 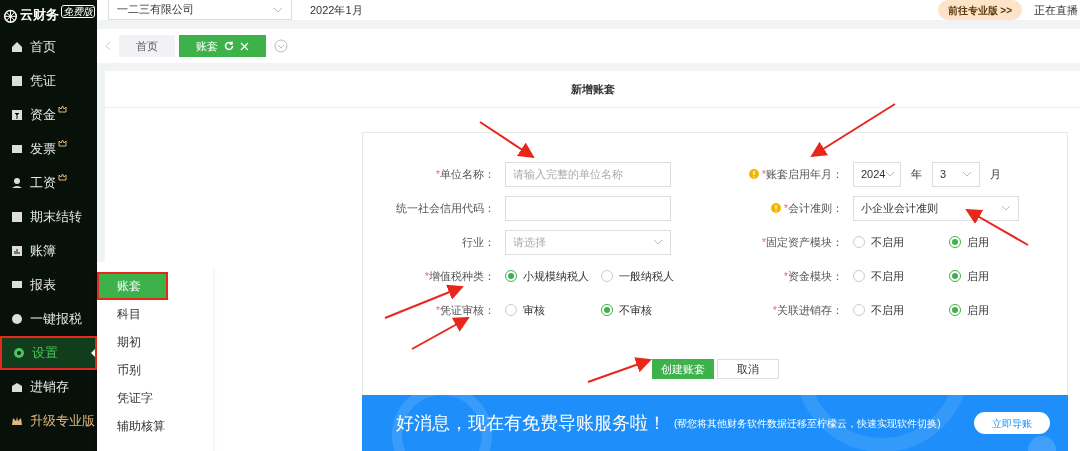 I want to click on year-unit: 年, so click(x=916, y=174).